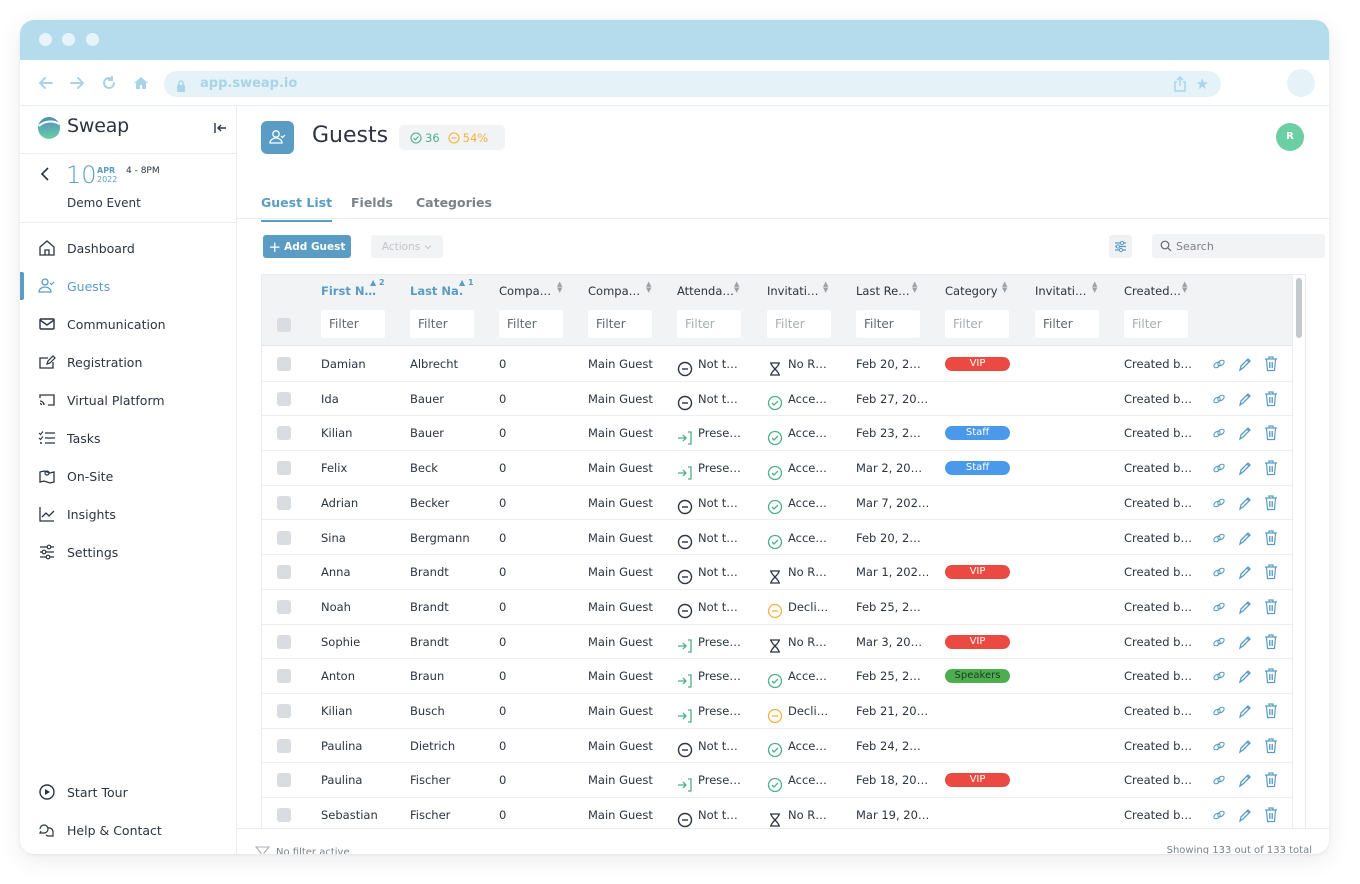  Describe the element at coordinates (372, 207) in the screenshot. I see `tab-fields: Fields` at that location.